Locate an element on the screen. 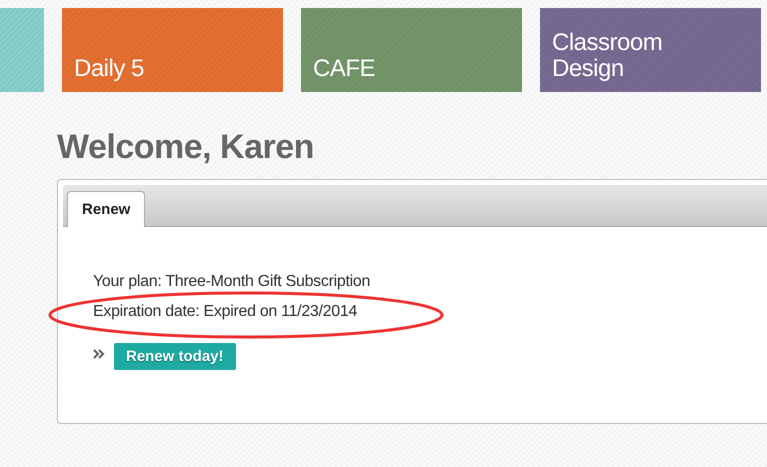  double-chevron-icon is located at coordinates (99, 353).